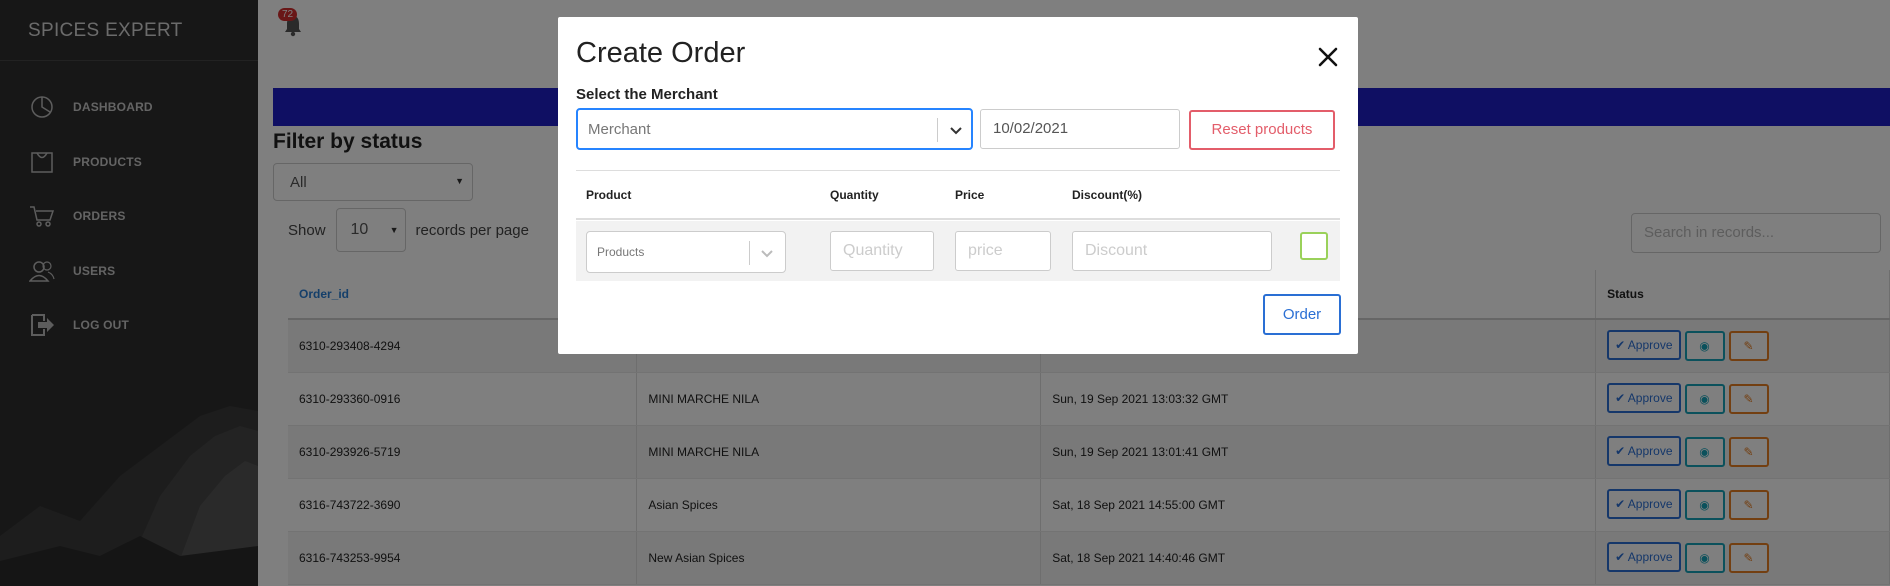 The width and height of the screenshot is (1890, 586). I want to click on merchant-label: Select the Merchant, so click(647, 94).